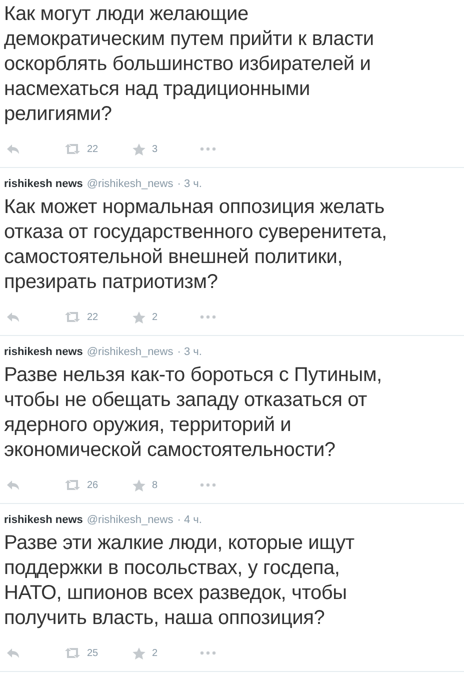  What do you see at coordinates (196, 245) in the screenshot?
I see `tweet-text: Как может нормальная оппозиция желать отказа от государственного суверенитета, самостоятельной внешней политики, презирать патриотизм?` at bounding box center [196, 245].